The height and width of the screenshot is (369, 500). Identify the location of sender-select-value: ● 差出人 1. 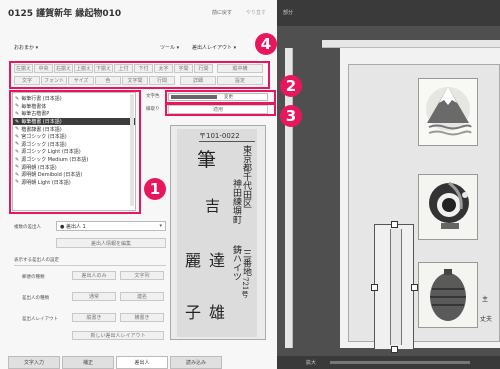
(73, 227).